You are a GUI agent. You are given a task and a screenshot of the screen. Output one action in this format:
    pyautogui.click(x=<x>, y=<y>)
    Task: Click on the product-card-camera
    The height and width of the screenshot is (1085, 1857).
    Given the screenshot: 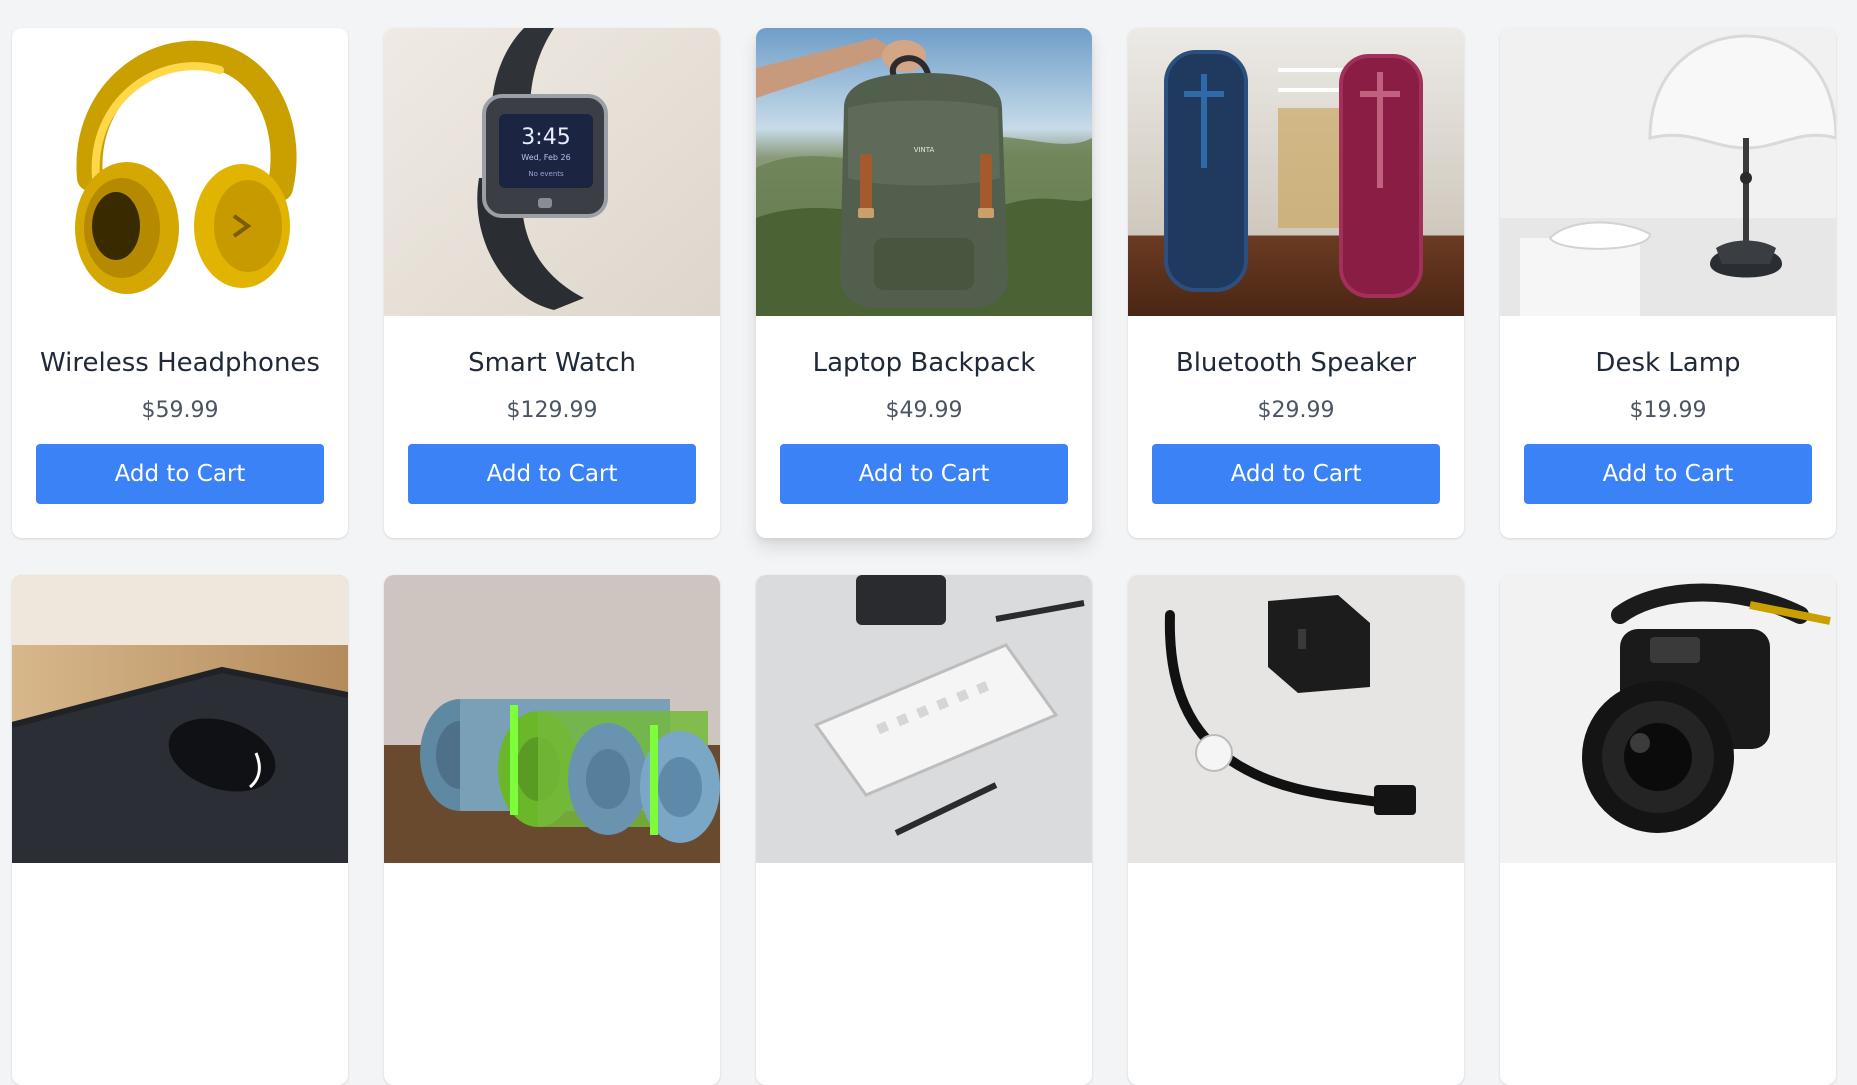 What is the action you would take?
    pyautogui.click(x=1668, y=830)
    